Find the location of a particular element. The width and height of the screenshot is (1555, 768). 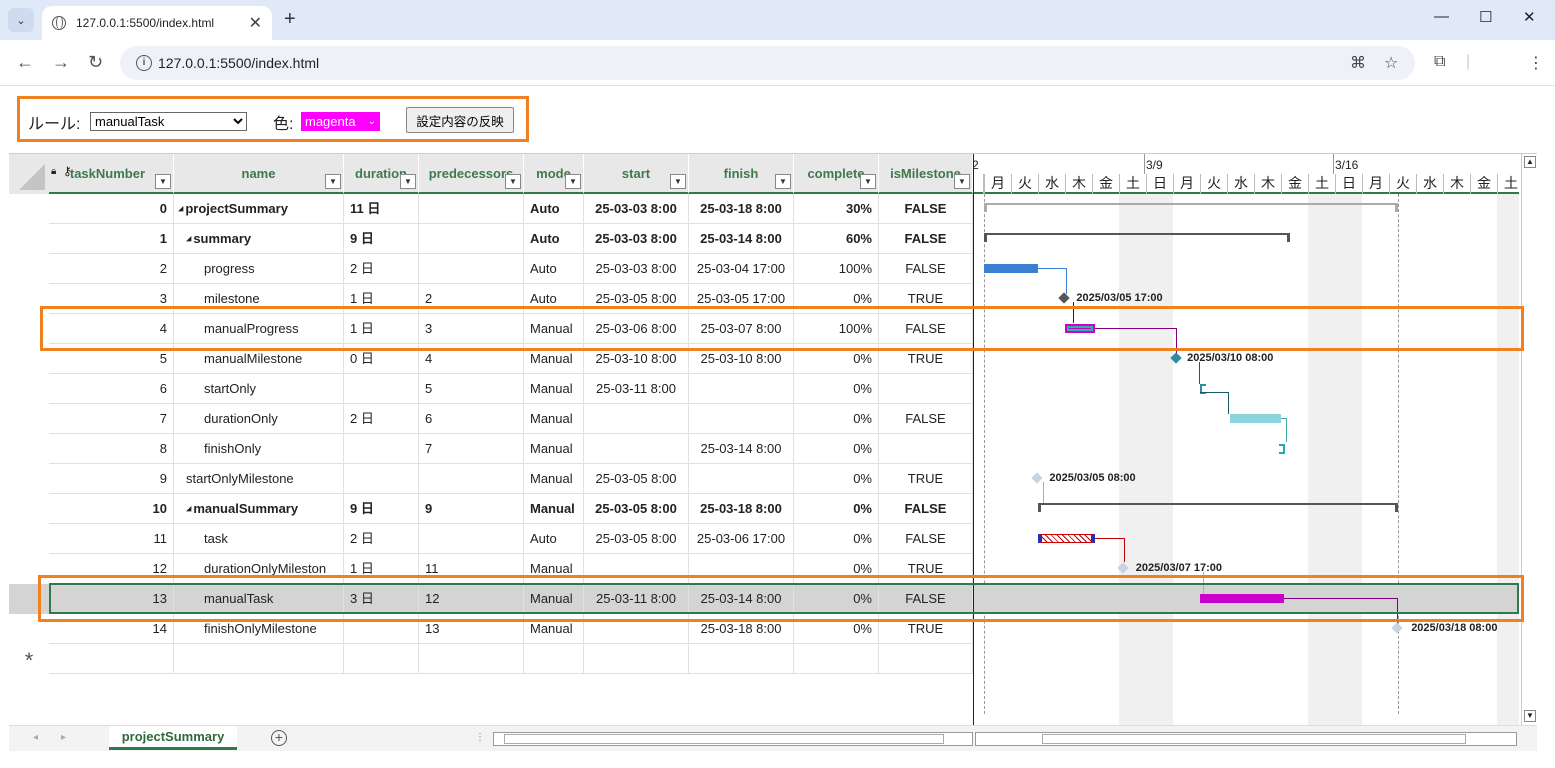

new-row-marker: * is located at coordinates (29, 659).